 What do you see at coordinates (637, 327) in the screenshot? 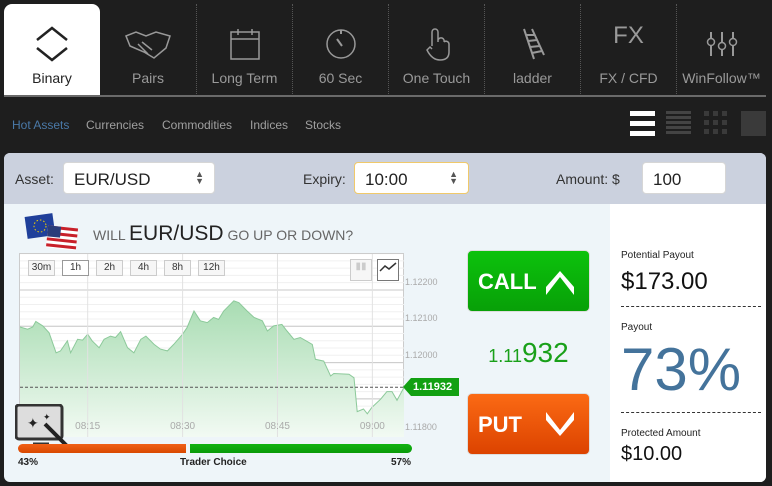
I see `payout-label: Payout` at bounding box center [637, 327].